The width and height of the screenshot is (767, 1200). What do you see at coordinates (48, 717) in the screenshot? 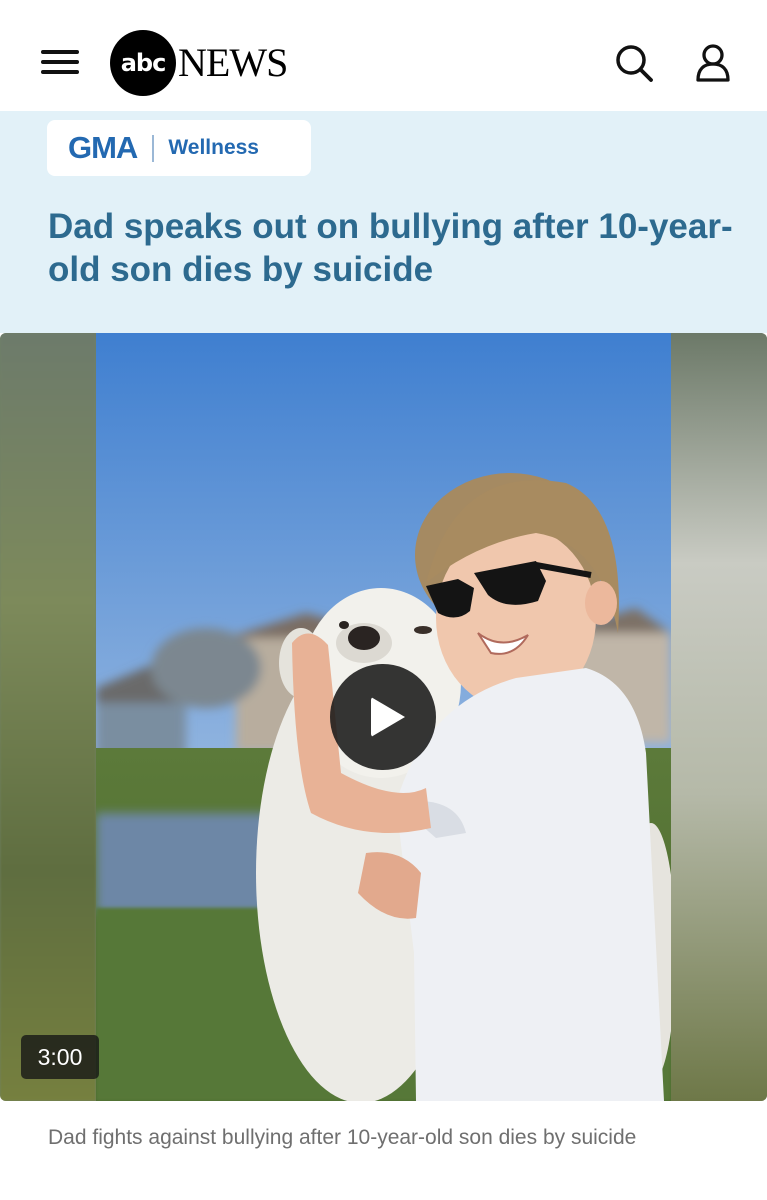
I see `video-blur-left` at bounding box center [48, 717].